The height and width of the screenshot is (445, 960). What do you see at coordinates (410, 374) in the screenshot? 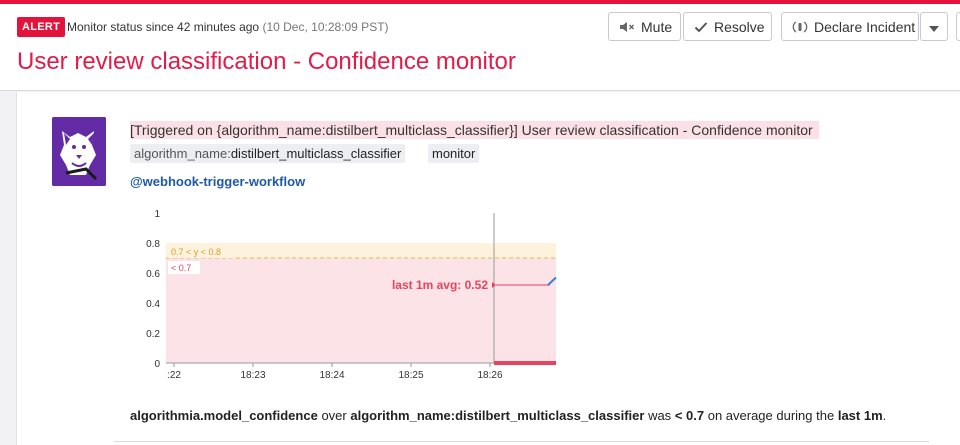
I see `x-tick-label: 18:25` at bounding box center [410, 374].